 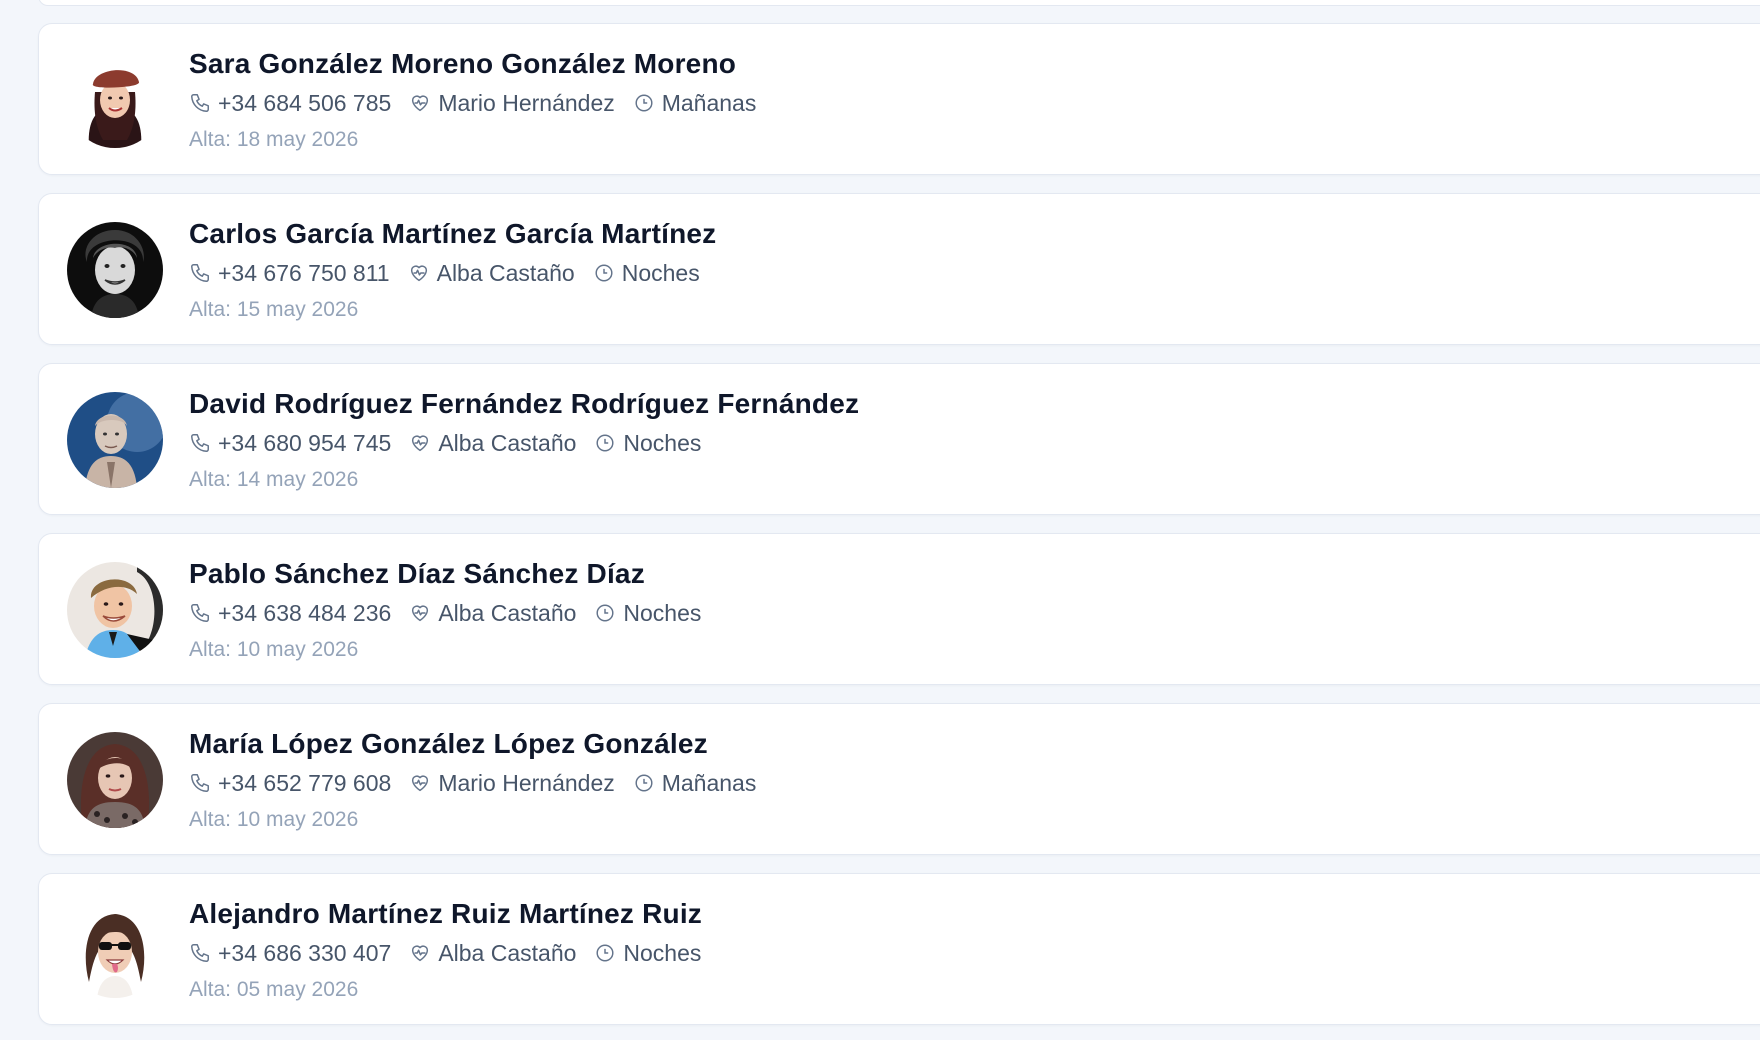 I want to click on patient-name: Pablo Sánchez Díaz Sánchez Díaz, so click(x=417, y=574).